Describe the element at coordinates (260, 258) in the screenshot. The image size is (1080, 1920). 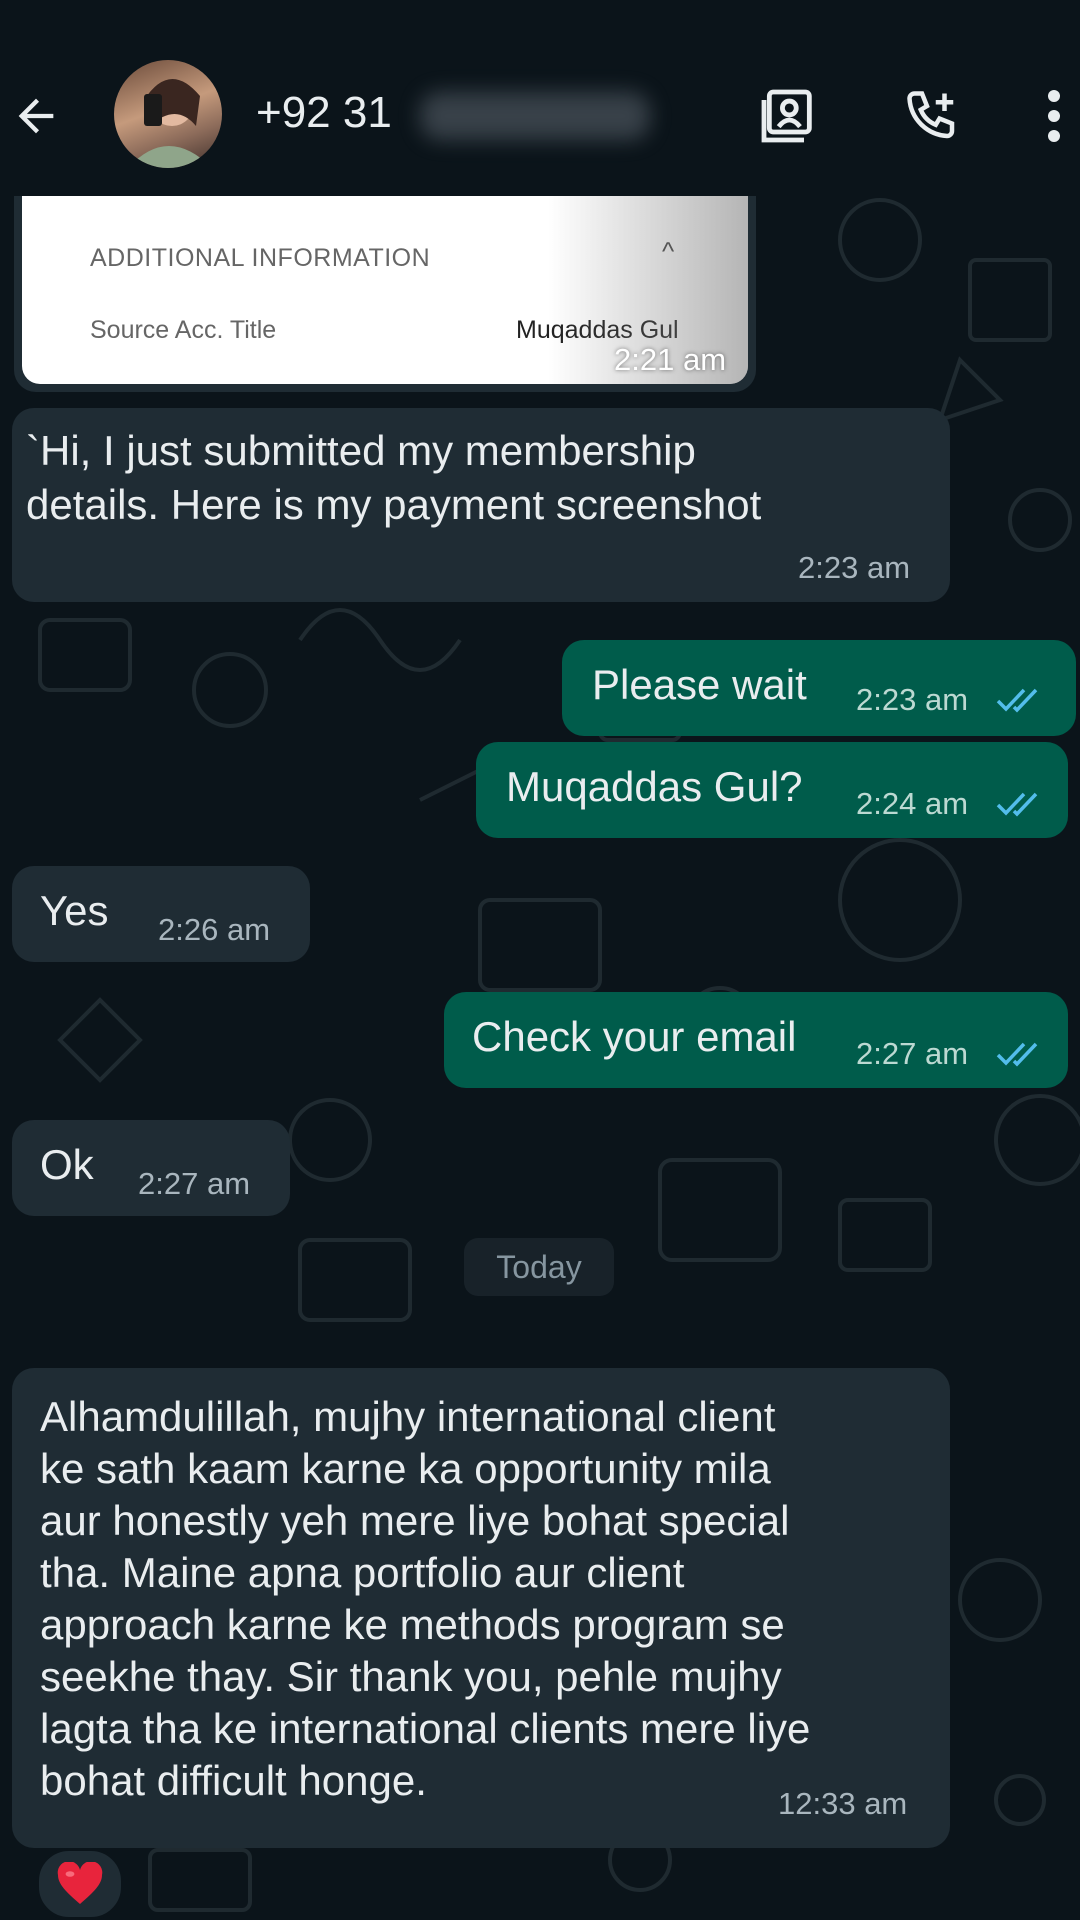
I see `card-title: ADDITIONAL INFORMATION` at that location.